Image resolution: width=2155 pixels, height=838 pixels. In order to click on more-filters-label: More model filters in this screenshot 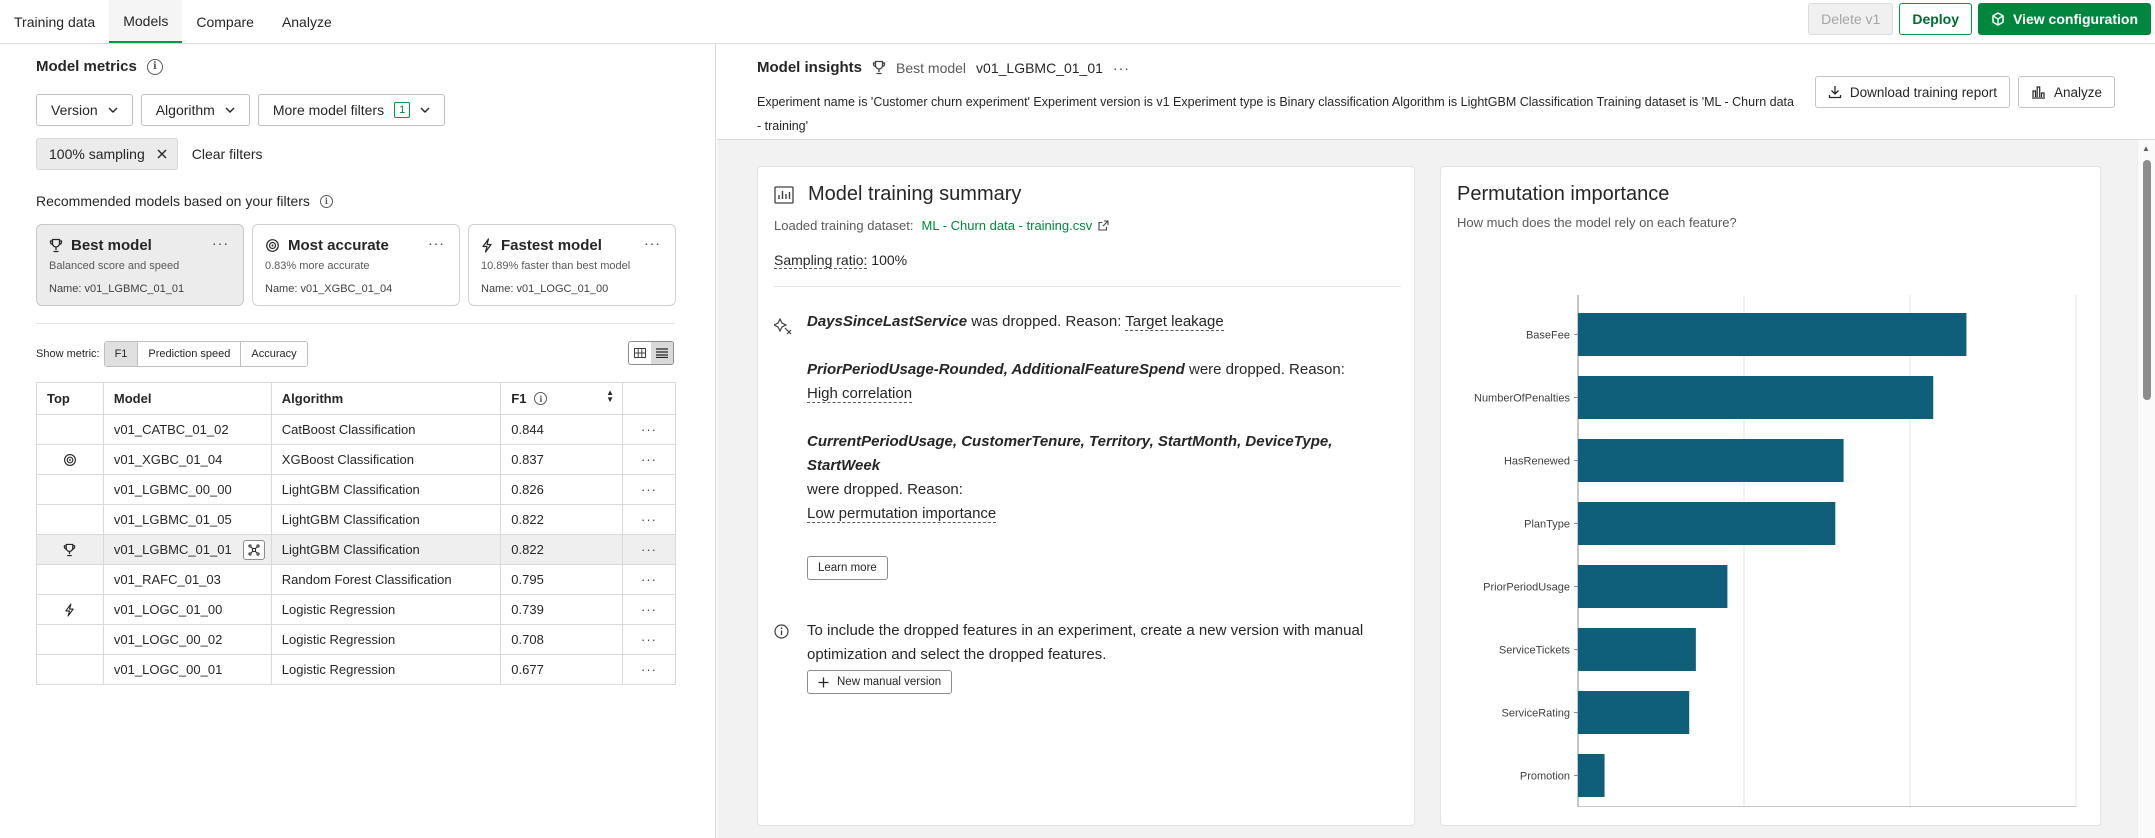, I will do `click(328, 110)`.